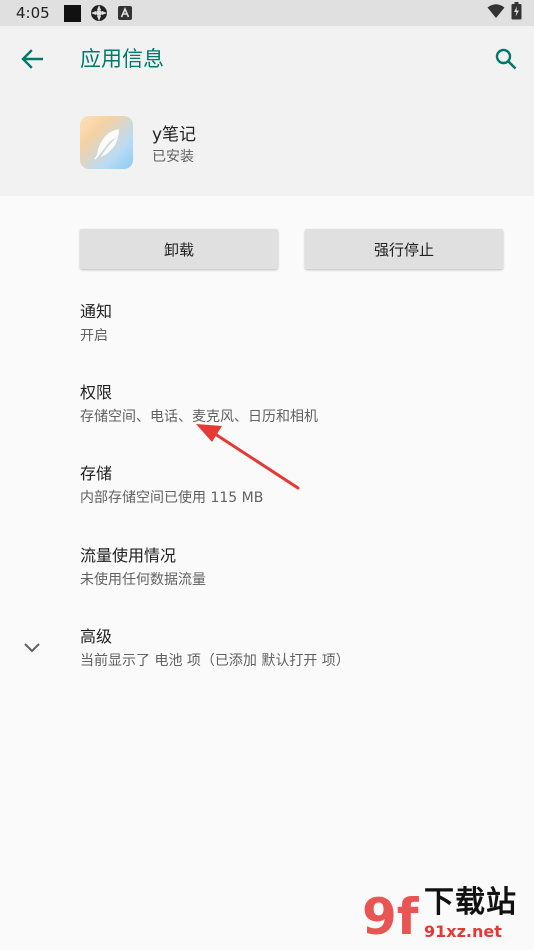  I want to click on wifi-icon, so click(496, 13).